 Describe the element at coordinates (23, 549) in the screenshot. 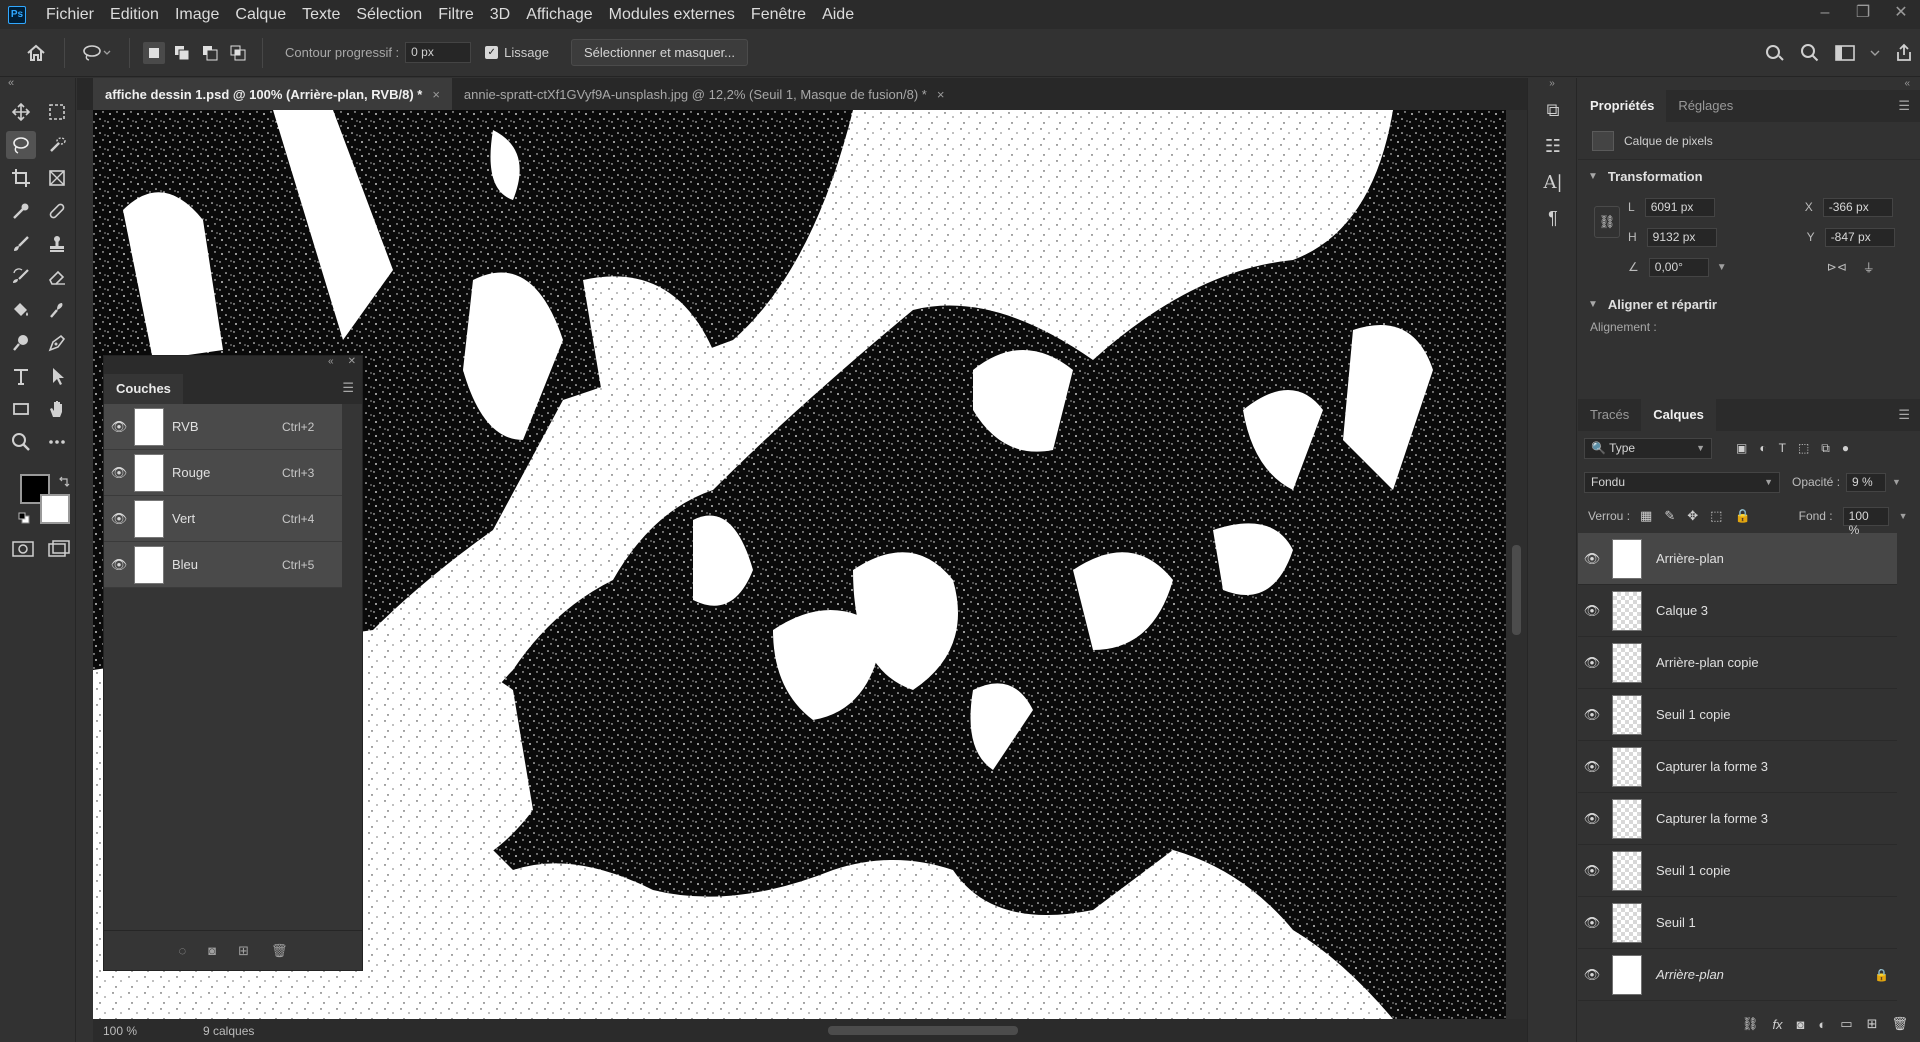

I see `quick-mask-icon` at that location.